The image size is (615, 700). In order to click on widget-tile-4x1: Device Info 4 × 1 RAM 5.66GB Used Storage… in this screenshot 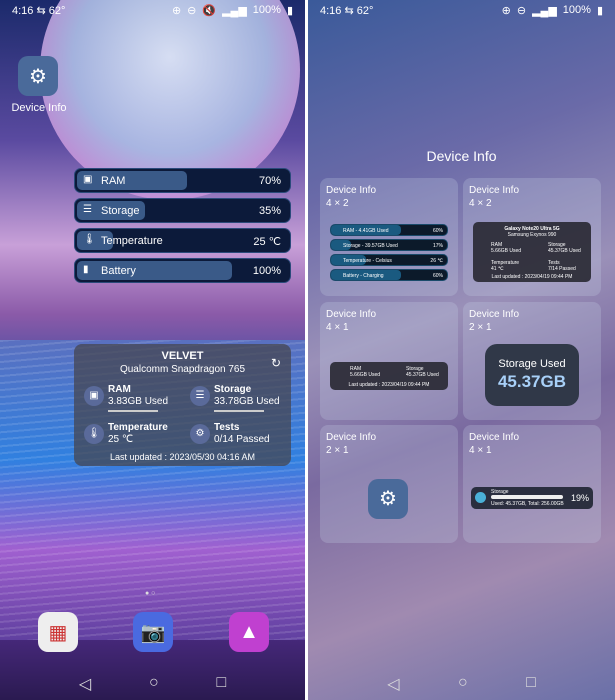, I will do `click(389, 361)`.